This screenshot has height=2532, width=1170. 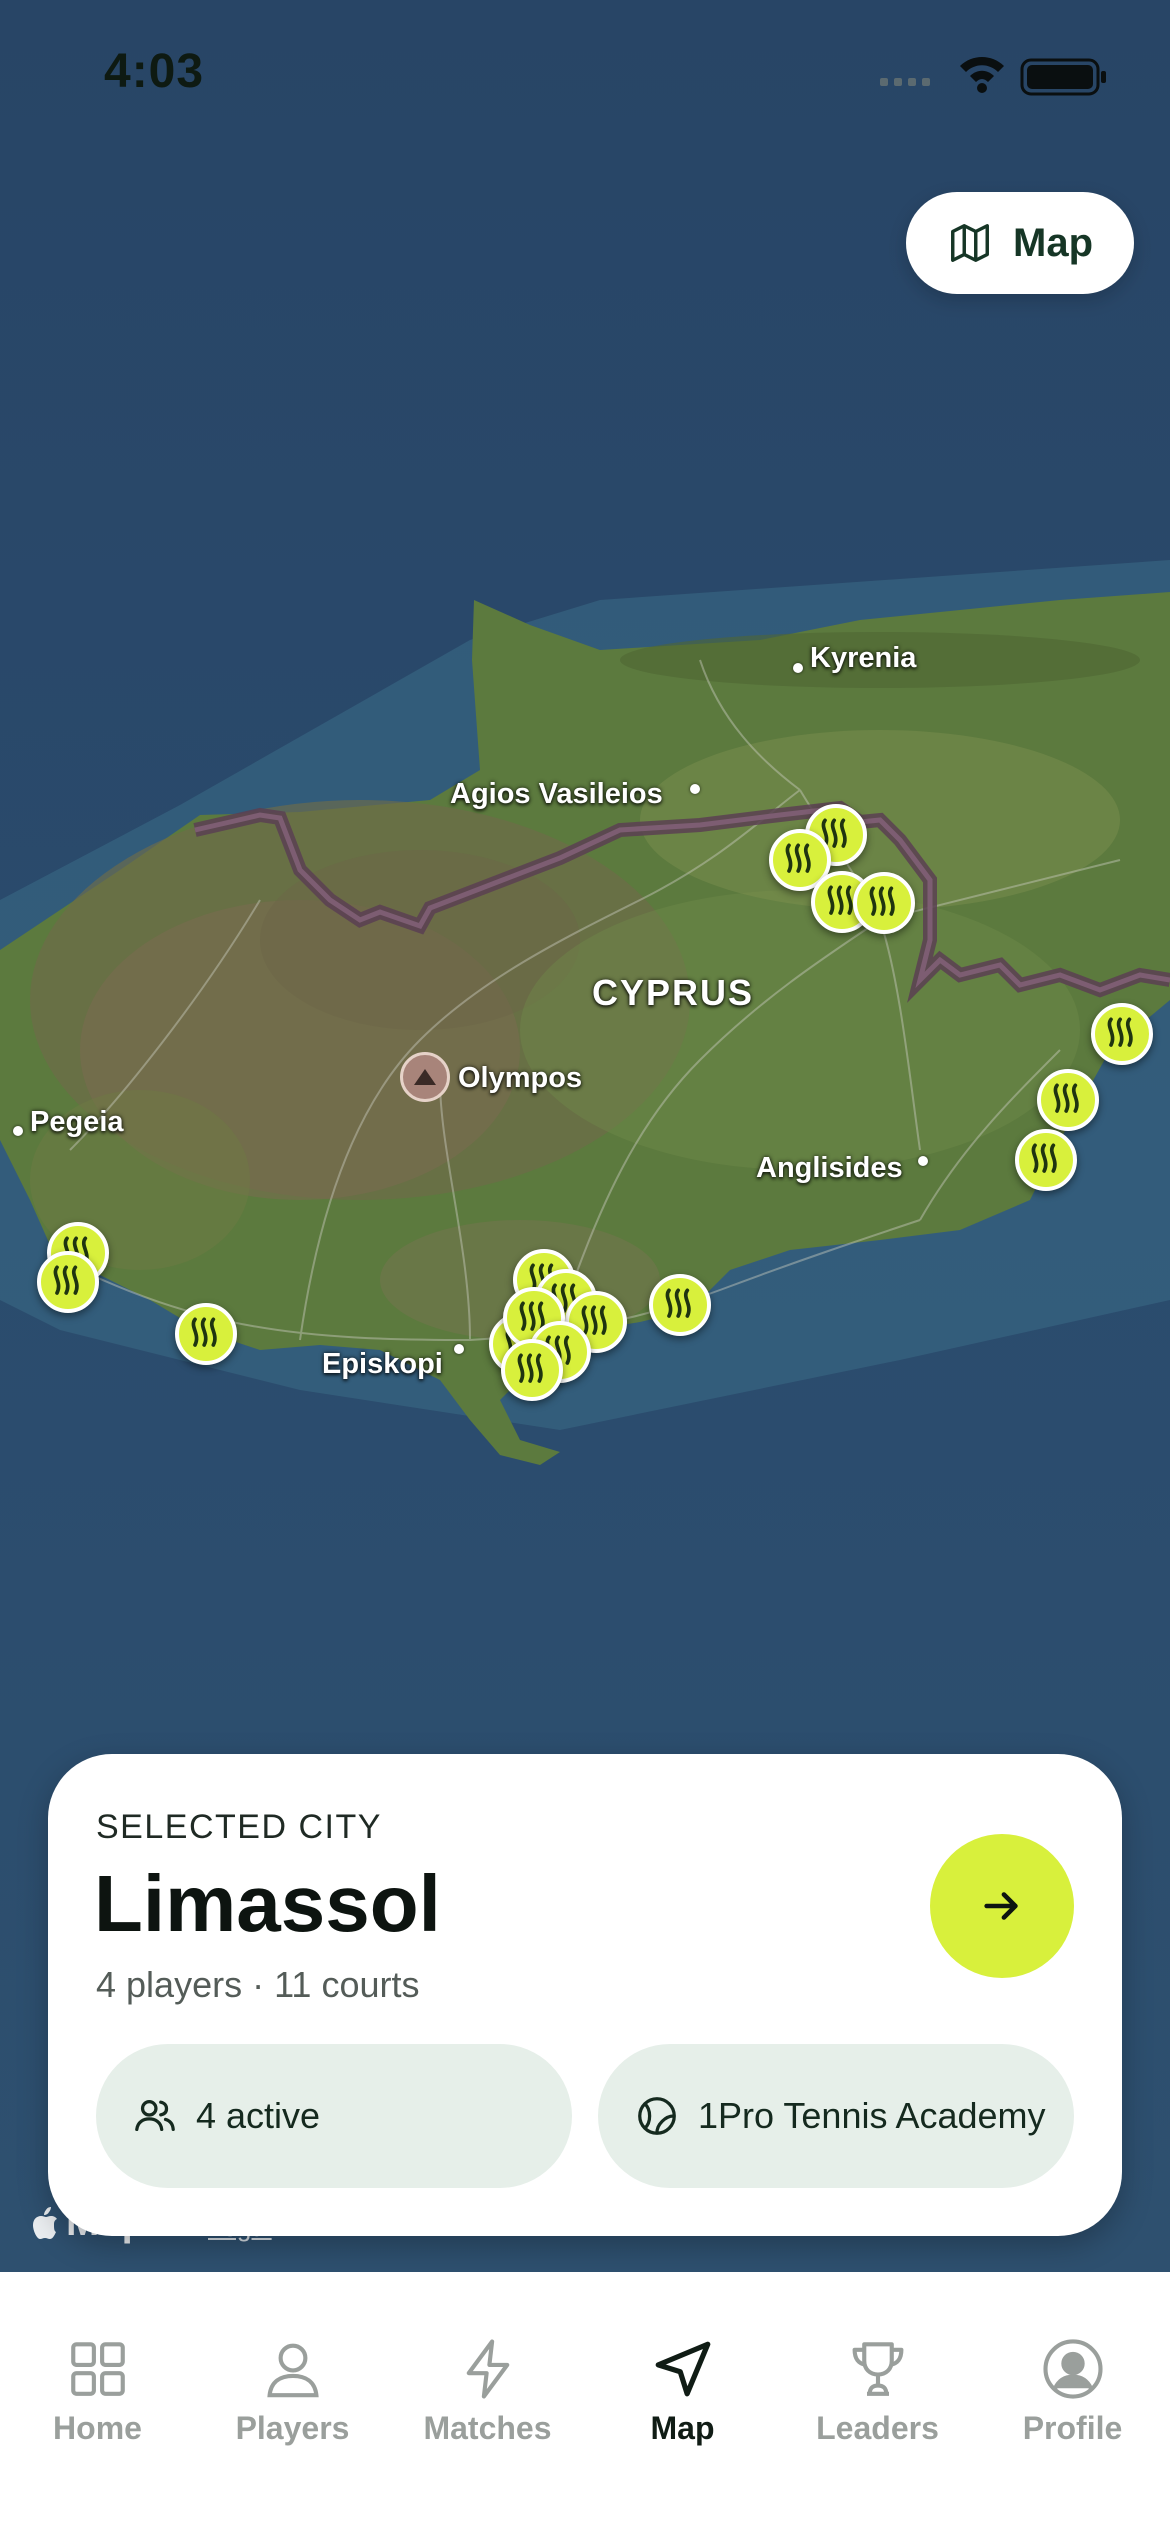 I want to click on tab-players: Players, so click(x=293, y=2434).